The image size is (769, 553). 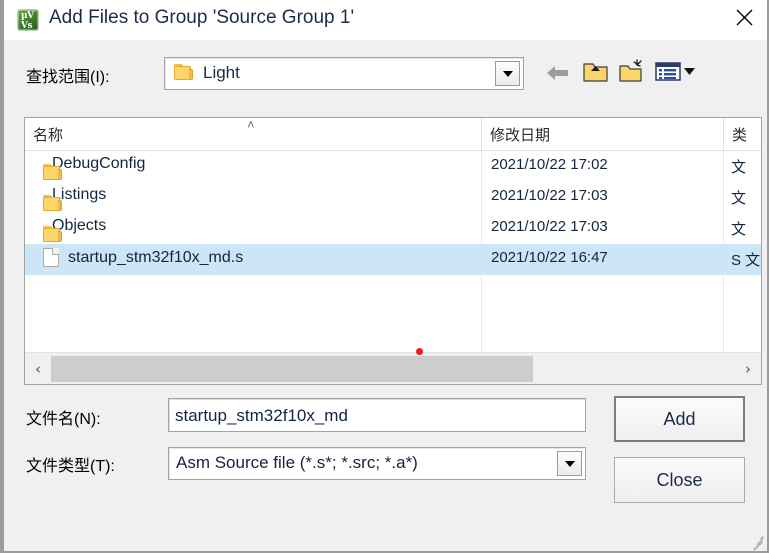 What do you see at coordinates (38, 368) in the screenshot?
I see `scroll-left-icon: ‹` at bounding box center [38, 368].